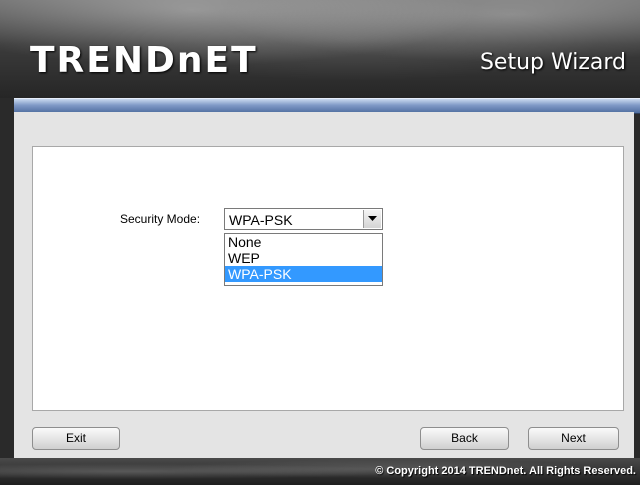  What do you see at coordinates (464, 438) in the screenshot?
I see `back-button: Back` at bounding box center [464, 438].